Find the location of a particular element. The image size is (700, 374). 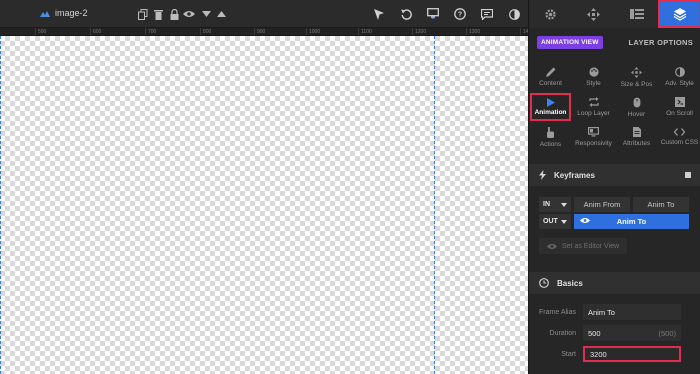

ruler-tick: 14 is located at coordinates (524, 31).